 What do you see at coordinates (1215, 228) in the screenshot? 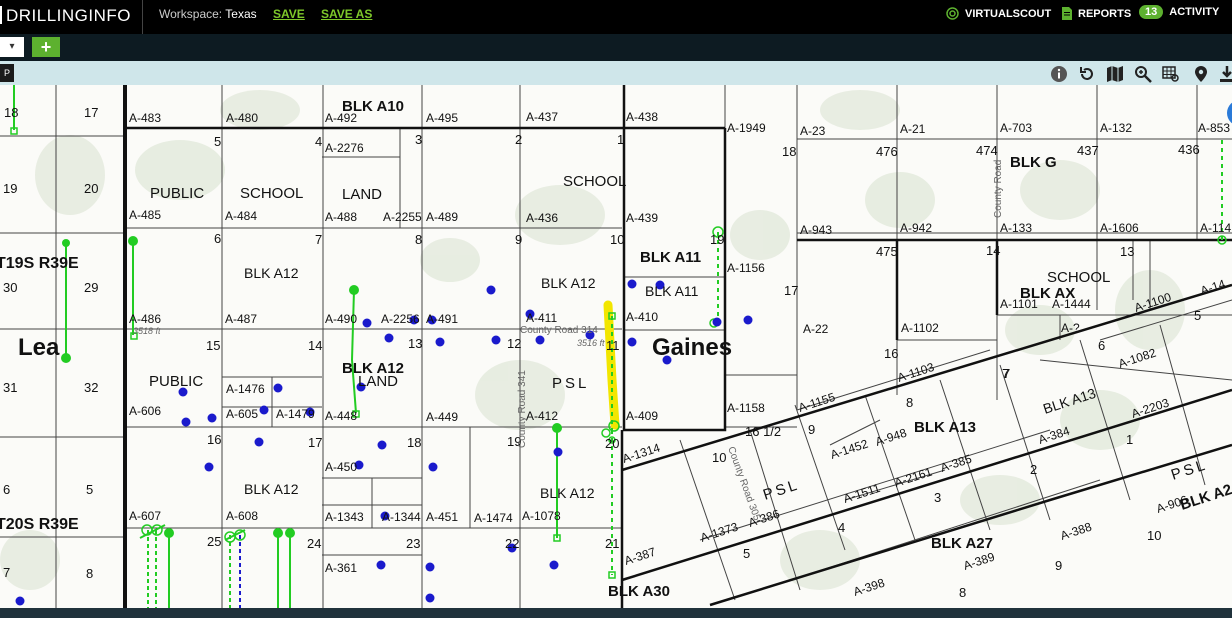
I see `abstract-label: A-114` at bounding box center [1215, 228].